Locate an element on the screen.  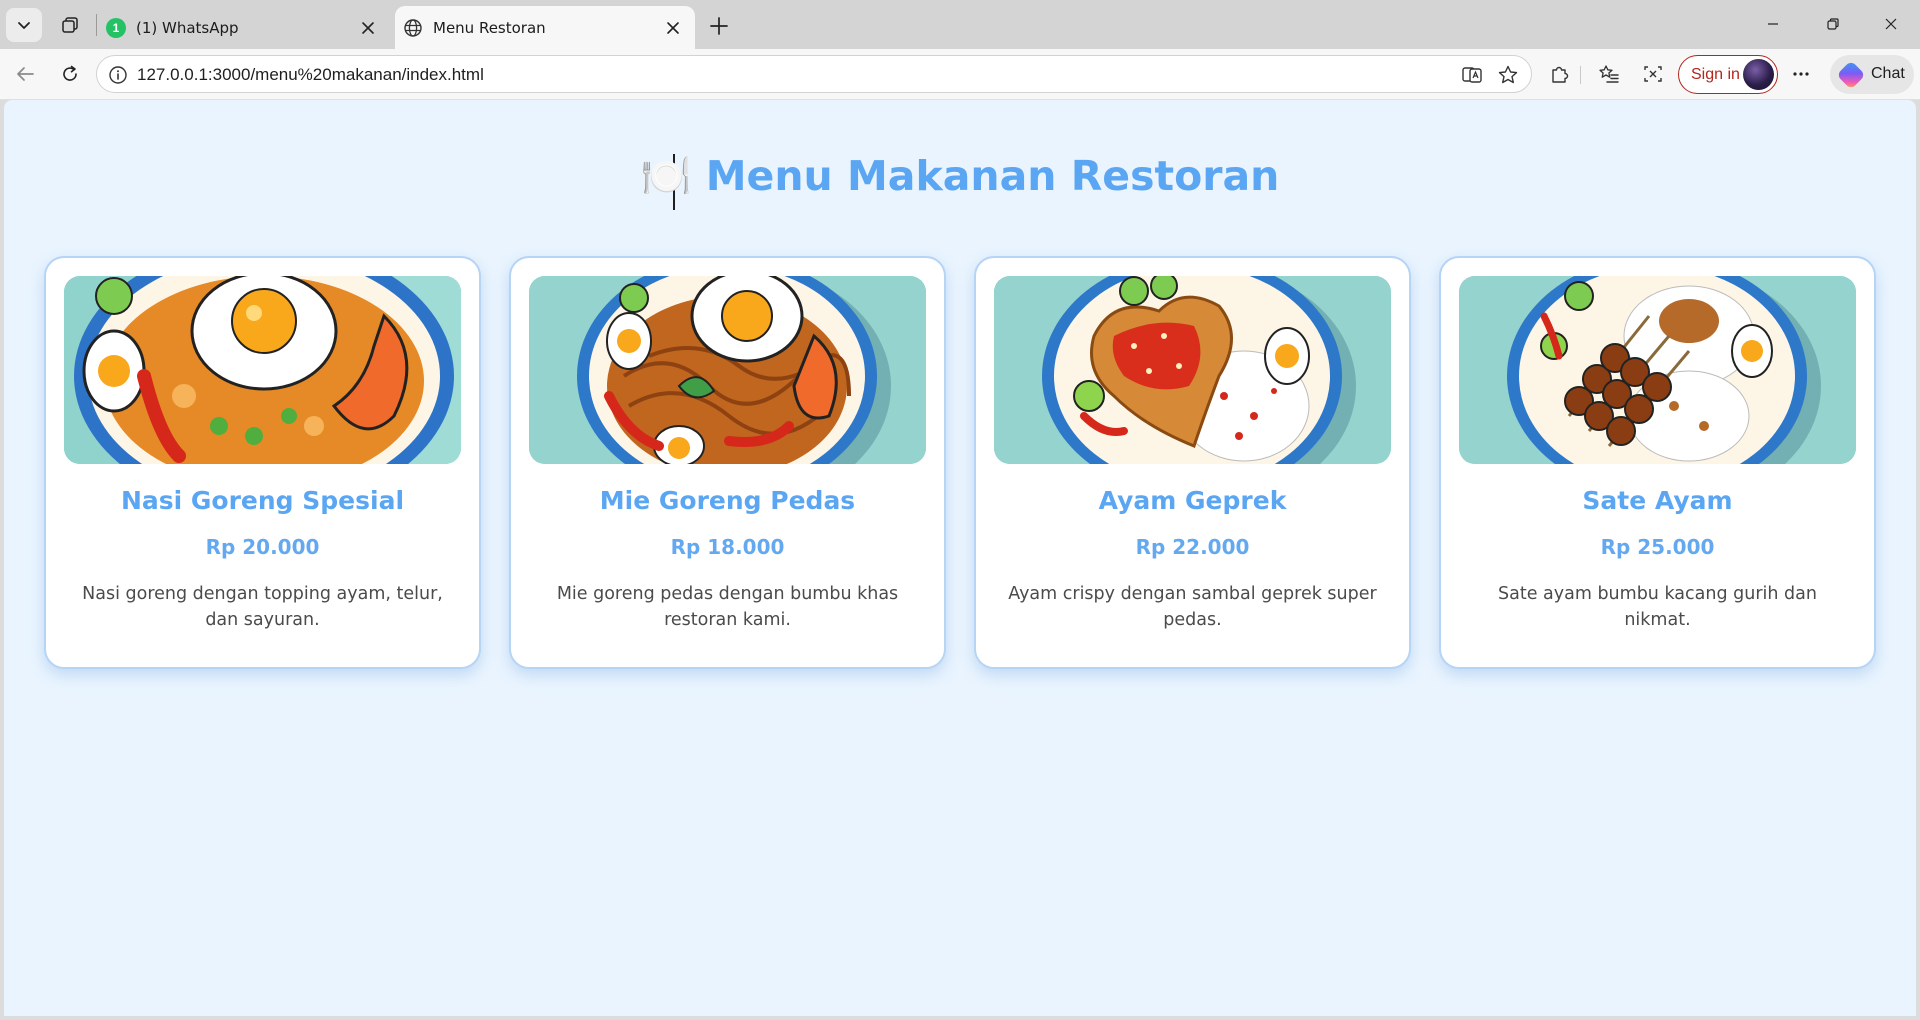
favorite-button is located at coordinates (1508, 75).